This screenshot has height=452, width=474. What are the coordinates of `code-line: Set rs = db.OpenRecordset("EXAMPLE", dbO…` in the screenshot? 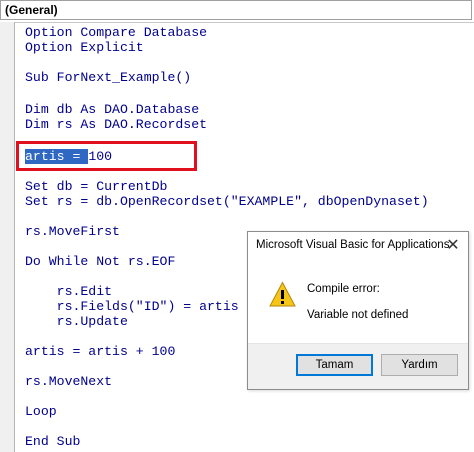 It's located at (227, 201).